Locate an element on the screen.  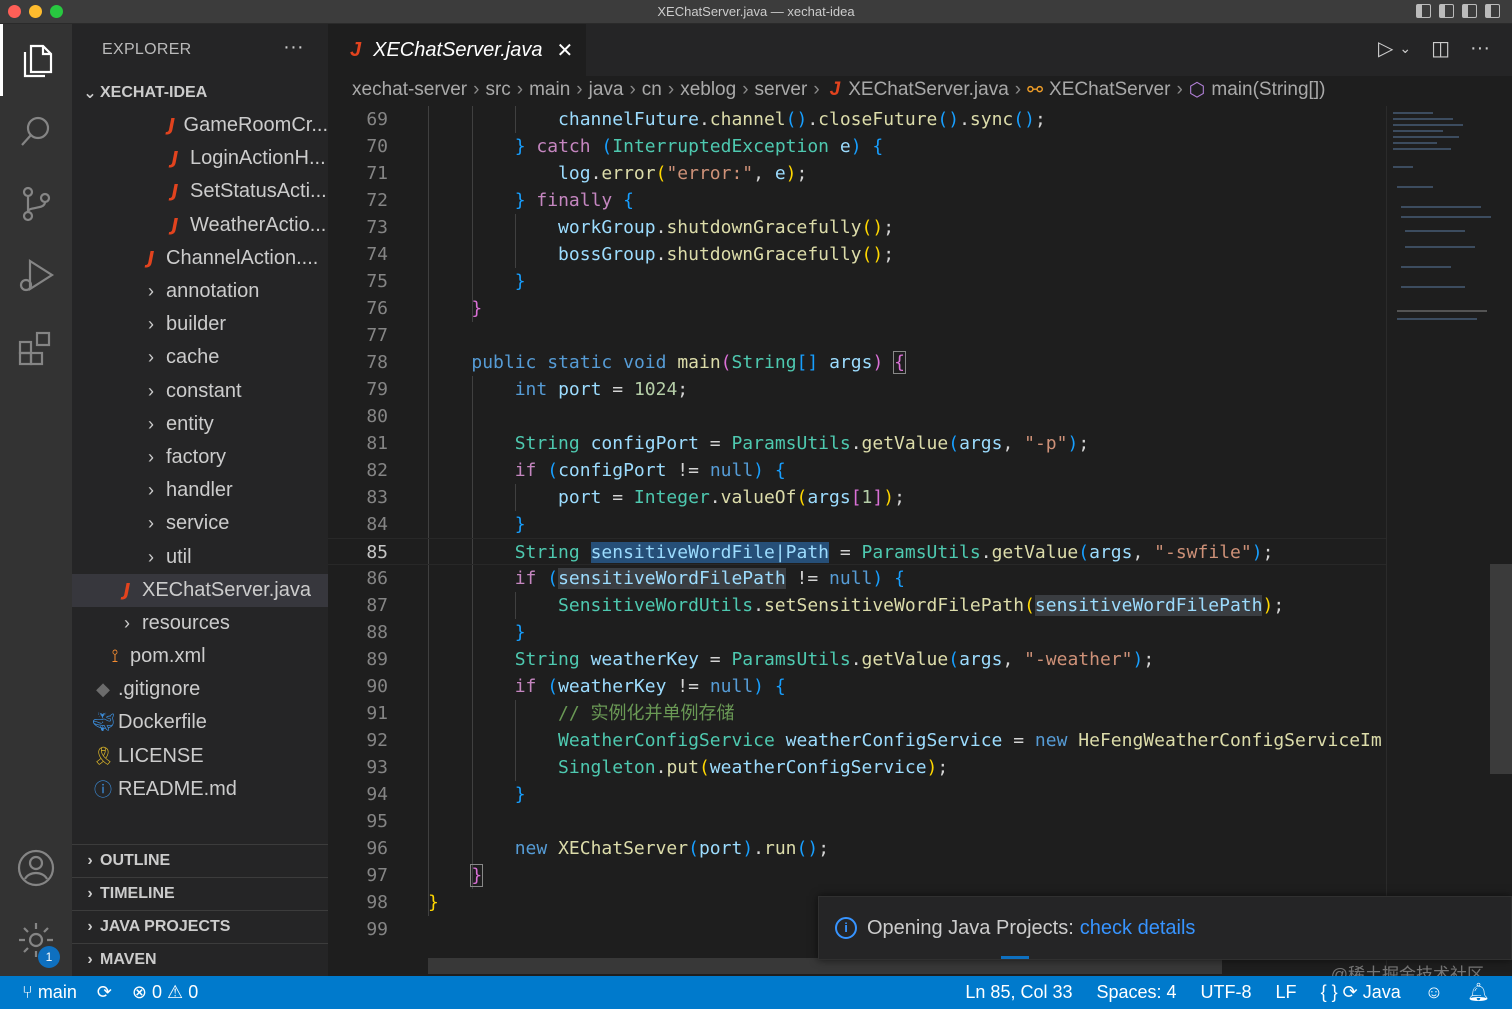
toggle-sidebar-icon is located at coordinates (1423, 11).